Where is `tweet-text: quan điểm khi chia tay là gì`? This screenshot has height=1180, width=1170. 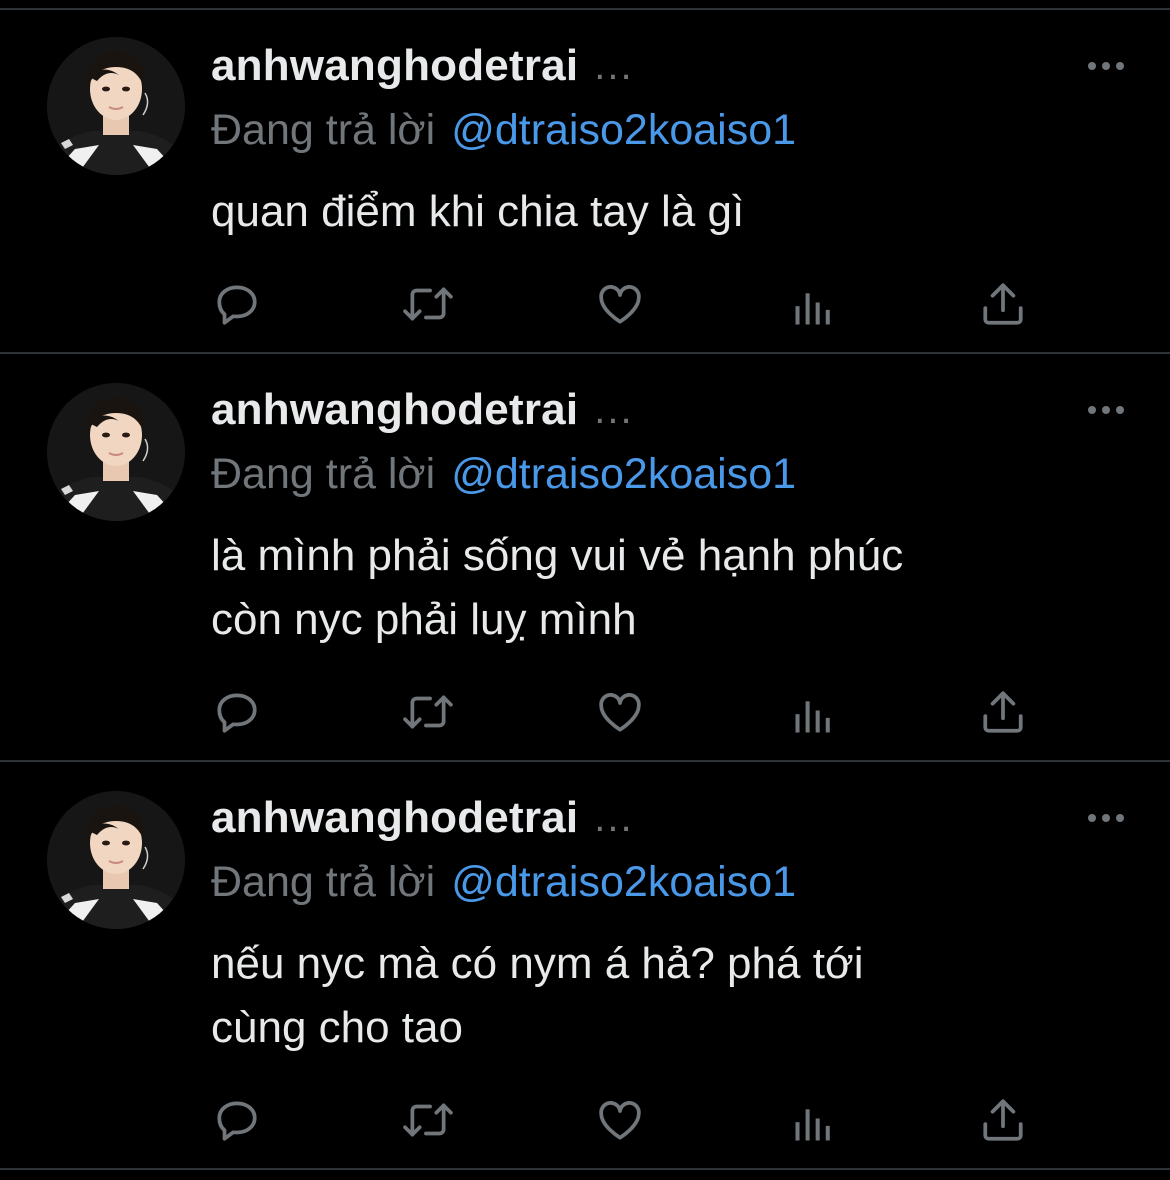
tweet-text: quan điểm khi chia tay là gì is located at coordinates (478, 211).